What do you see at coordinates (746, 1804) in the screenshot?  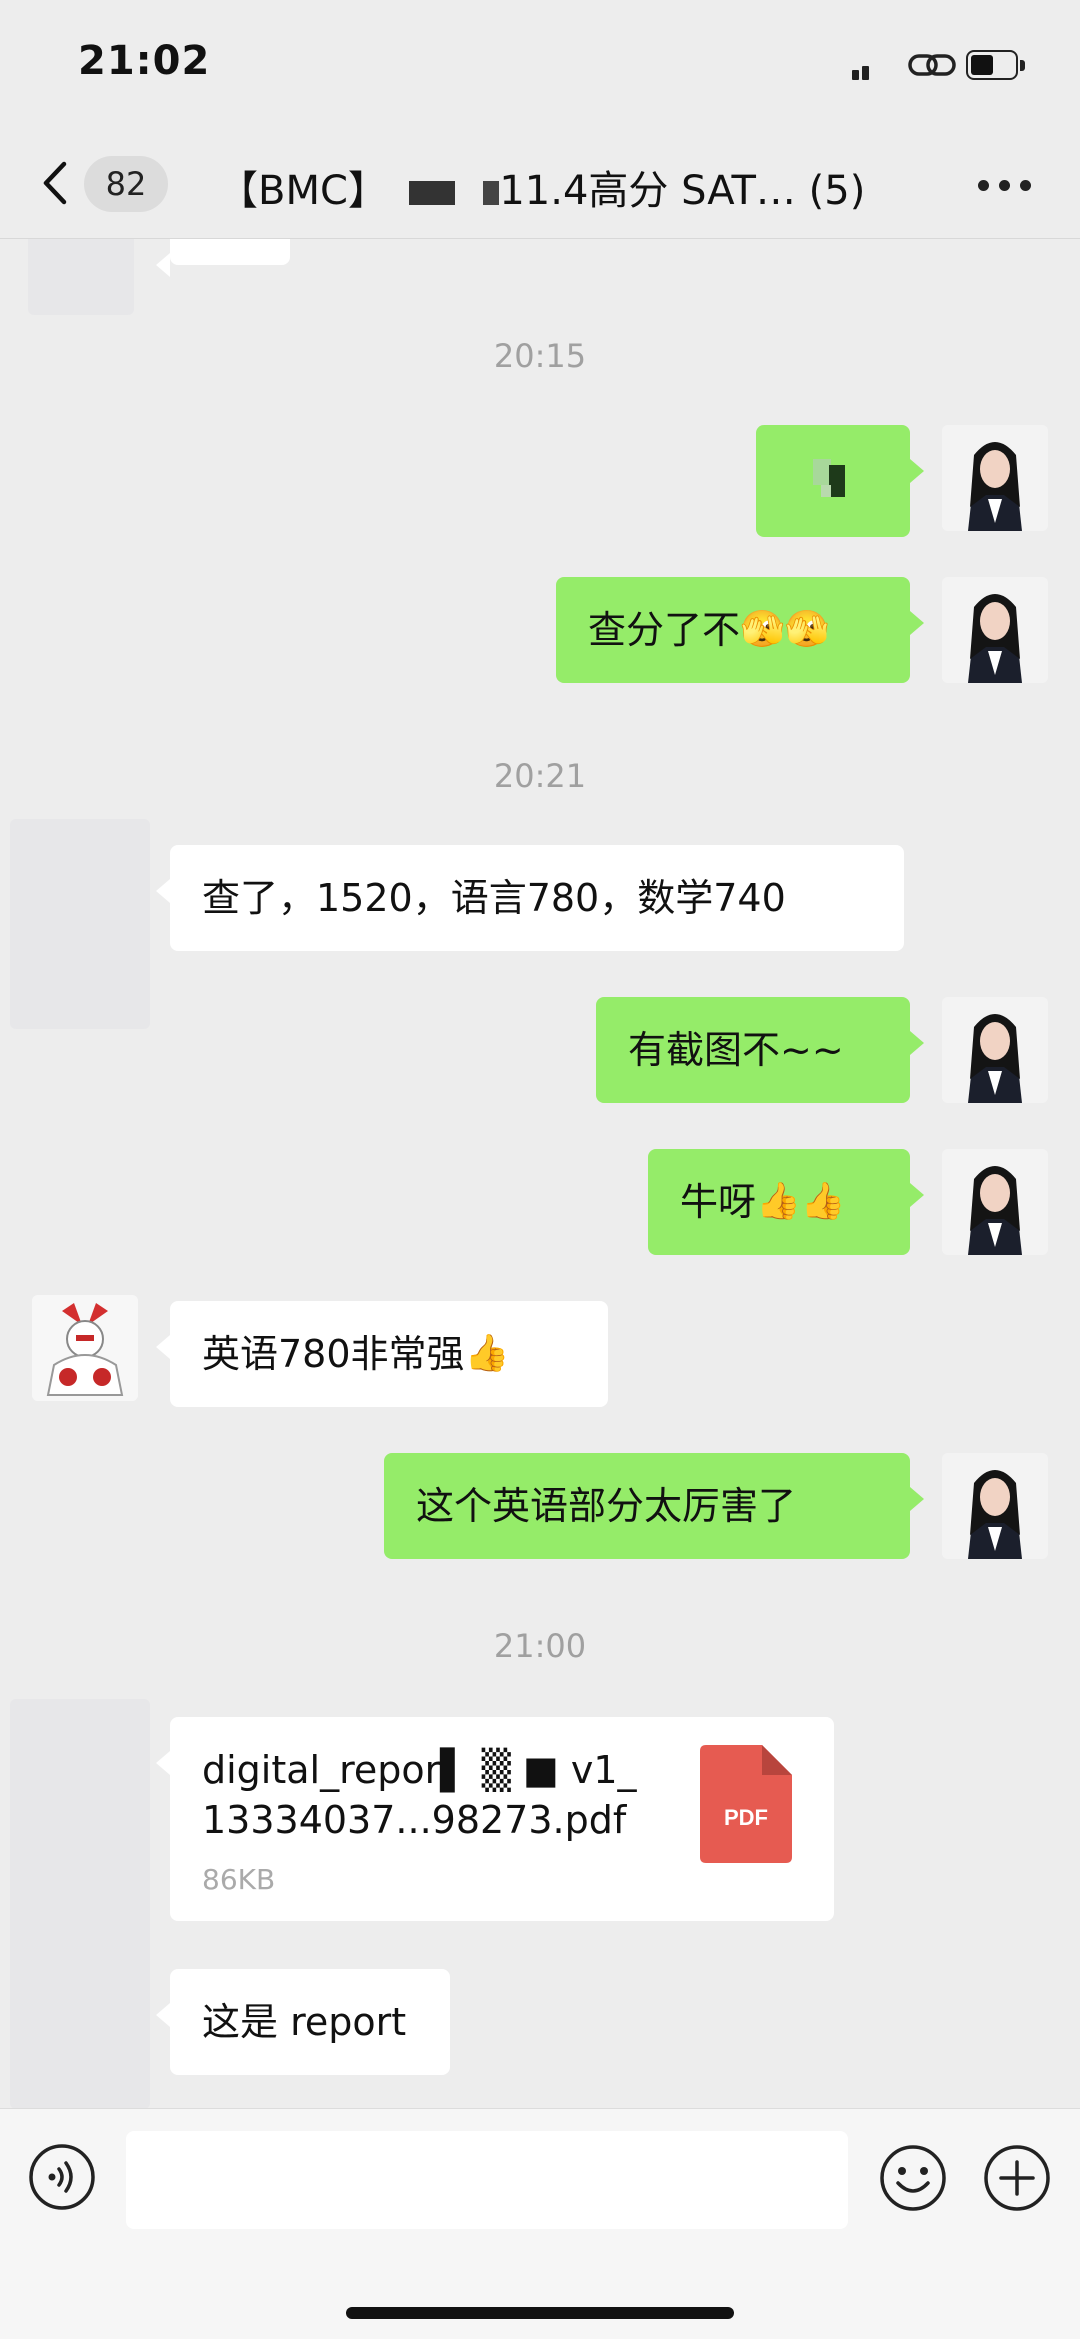 I see `pdf-file-icon: PDF` at bounding box center [746, 1804].